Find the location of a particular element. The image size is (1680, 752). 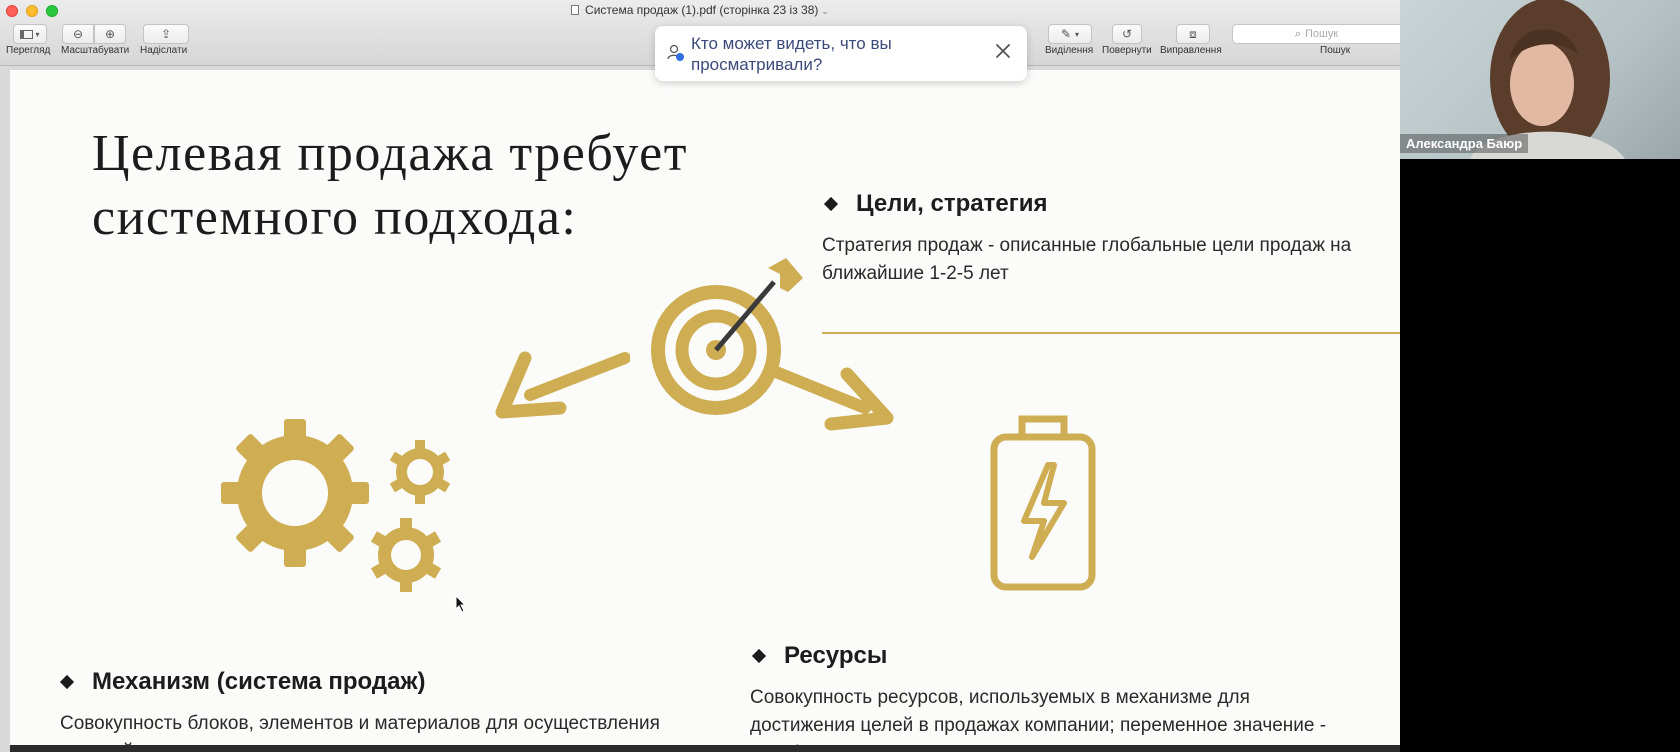

share-icon: ⇪ is located at coordinates (166, 34).